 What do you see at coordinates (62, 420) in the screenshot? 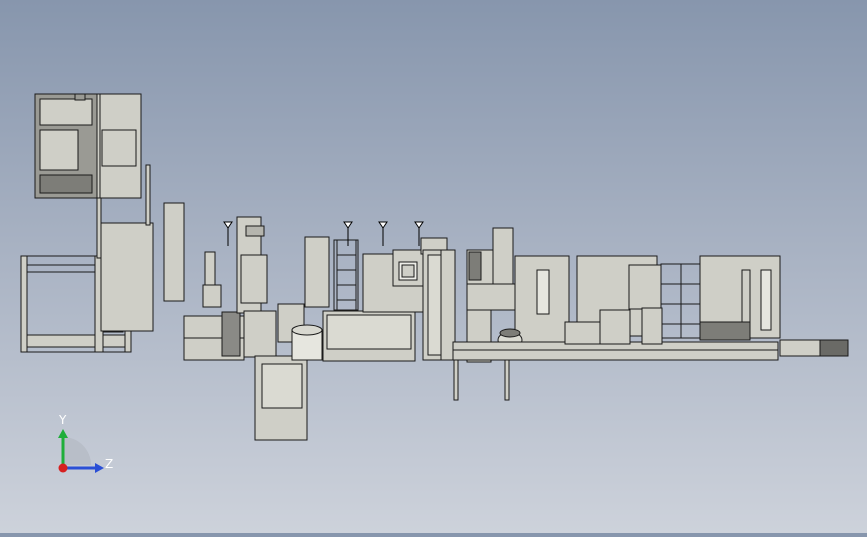
I see `y-axis-label: Y` at bounding box center [62, 420].